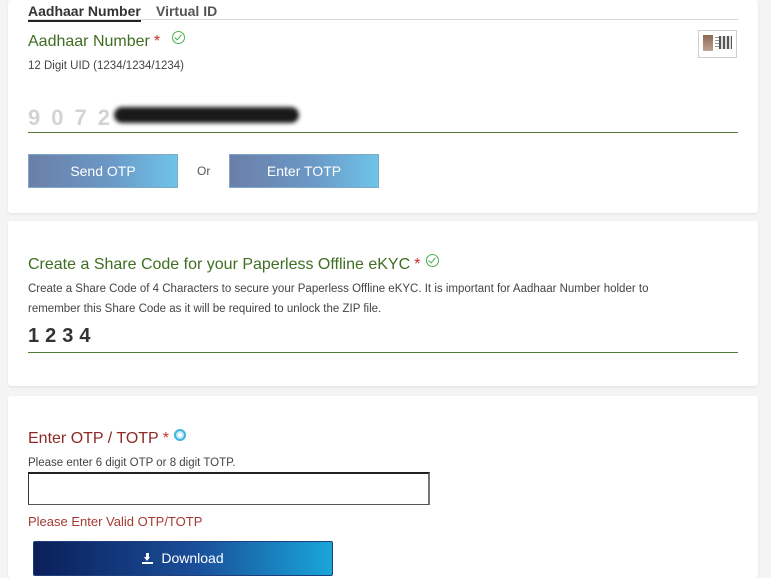 Image resolution: width=771 pixels, height=578 pixels. Describe the element at coordinates (229, 488) in the screenshot. I see `otp-input` at that location.